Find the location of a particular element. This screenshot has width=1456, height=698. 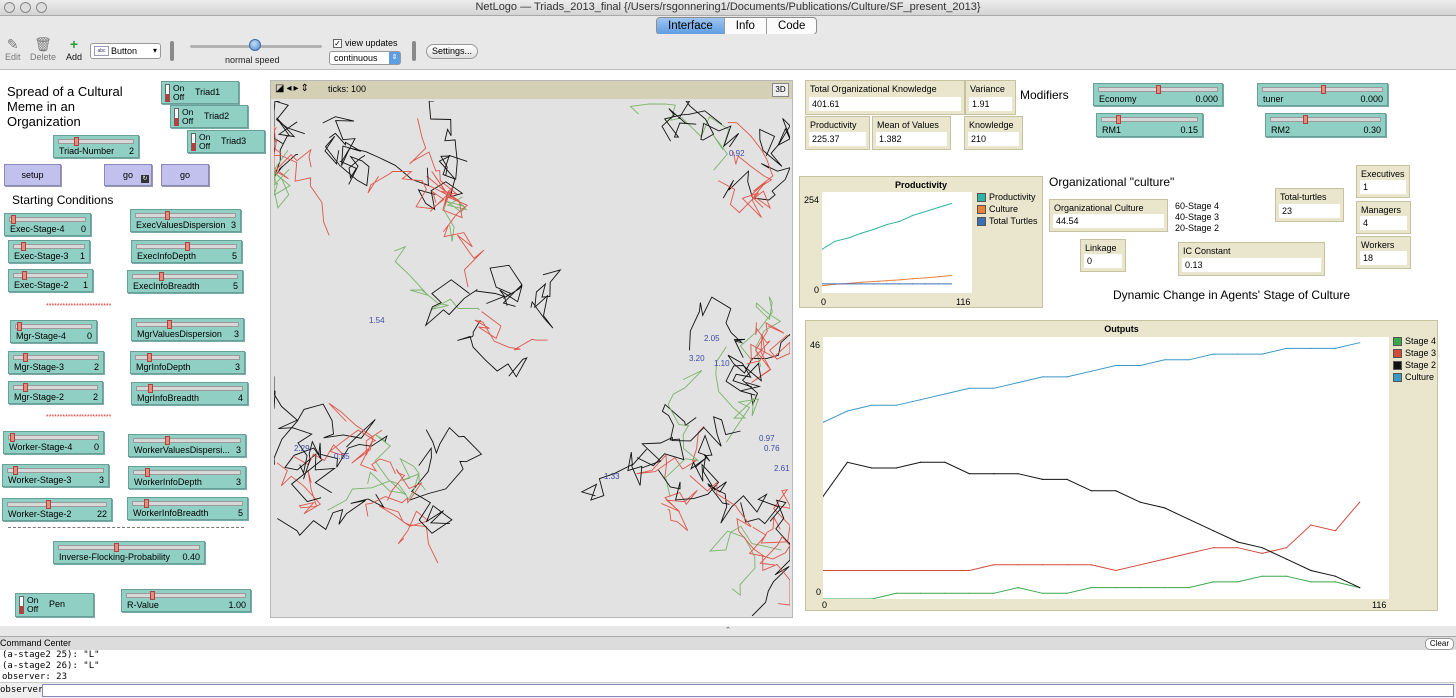

add-button: + Add is located at coordinates (74, 50).